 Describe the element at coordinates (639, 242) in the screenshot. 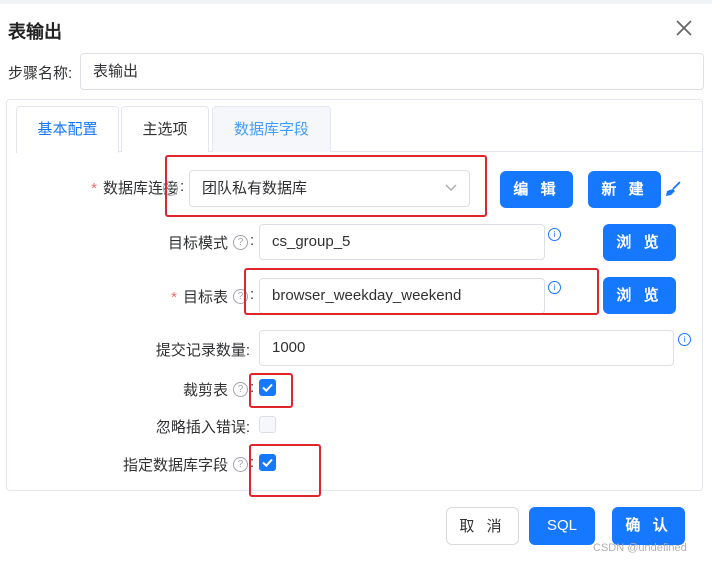

I see `browse-schema-button: 浏 览` at that location.